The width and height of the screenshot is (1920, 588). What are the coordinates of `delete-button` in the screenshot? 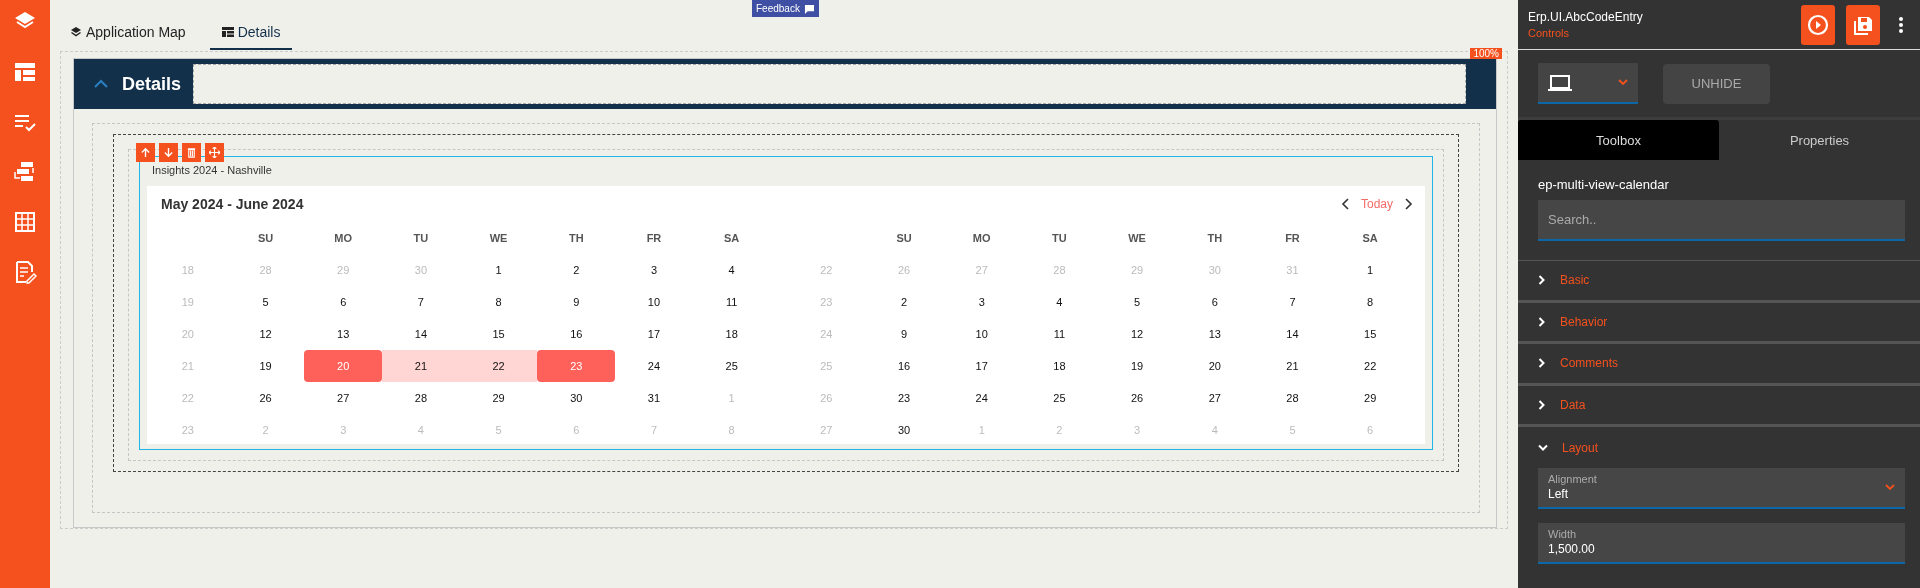 It's located at (191, 152).